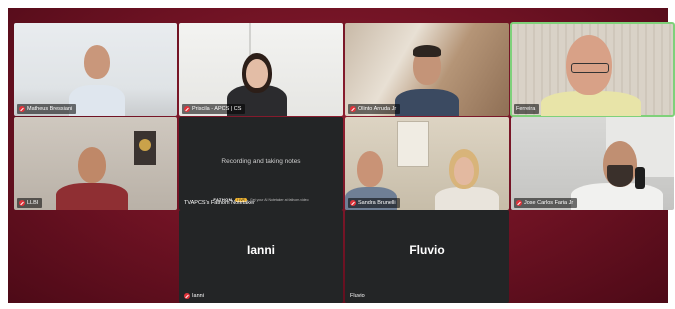  Describe the element at coordinates (219, 203) in the screenshot. I see `participant-name-label: TVAPCS's Fathom Notetaker` at that location.